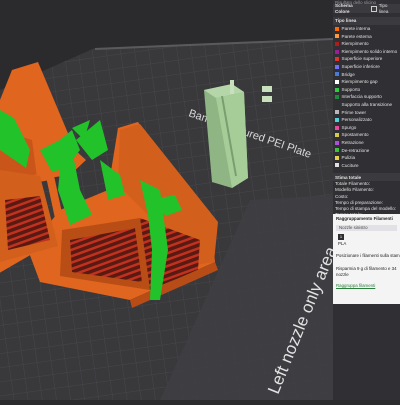 The image size is (400, 405). I want to click on legend-item: Superficie superiore, so click(366, 59).